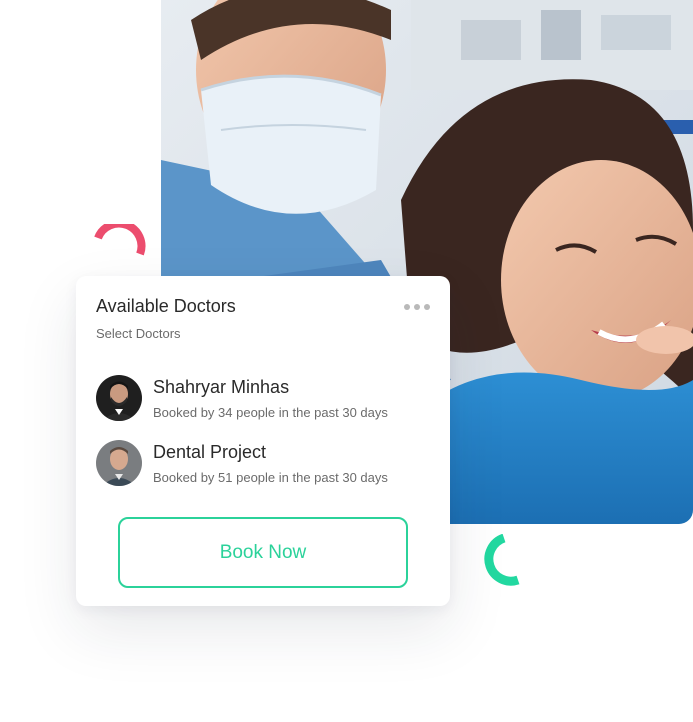 The width and height of the screenshot is (693, 722). Describe the element at coordinates (138, 333) in the screenshot. I see `card-subtitle: Select Doctors` at that location.